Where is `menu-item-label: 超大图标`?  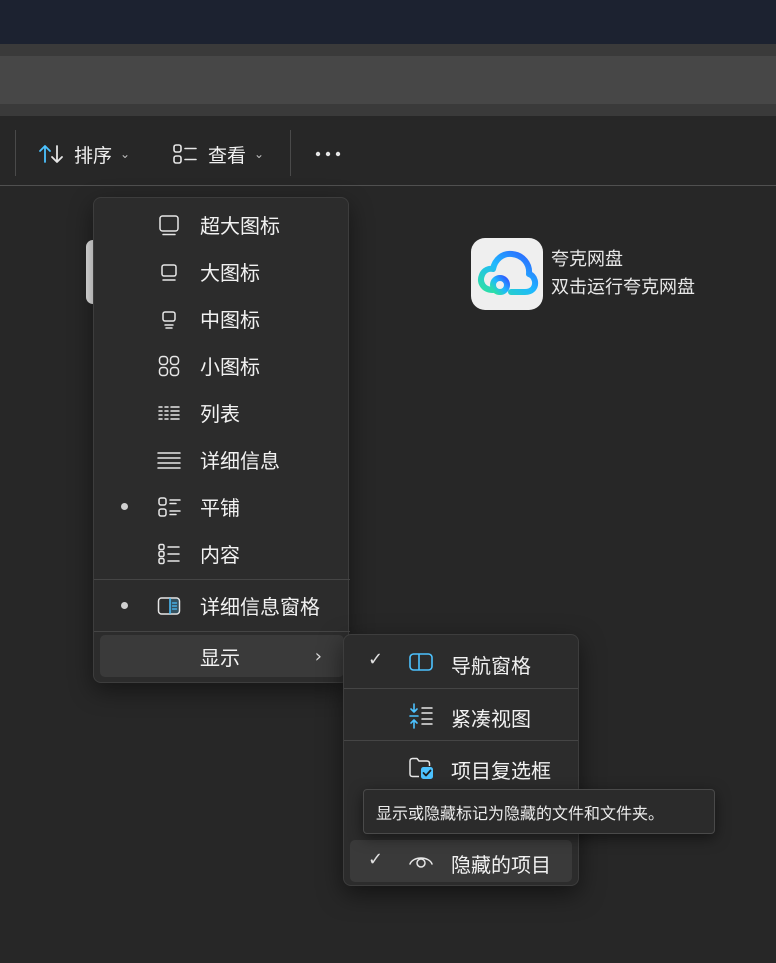
menu-item-label: 超大图标 is located at coordinates (240, 226).